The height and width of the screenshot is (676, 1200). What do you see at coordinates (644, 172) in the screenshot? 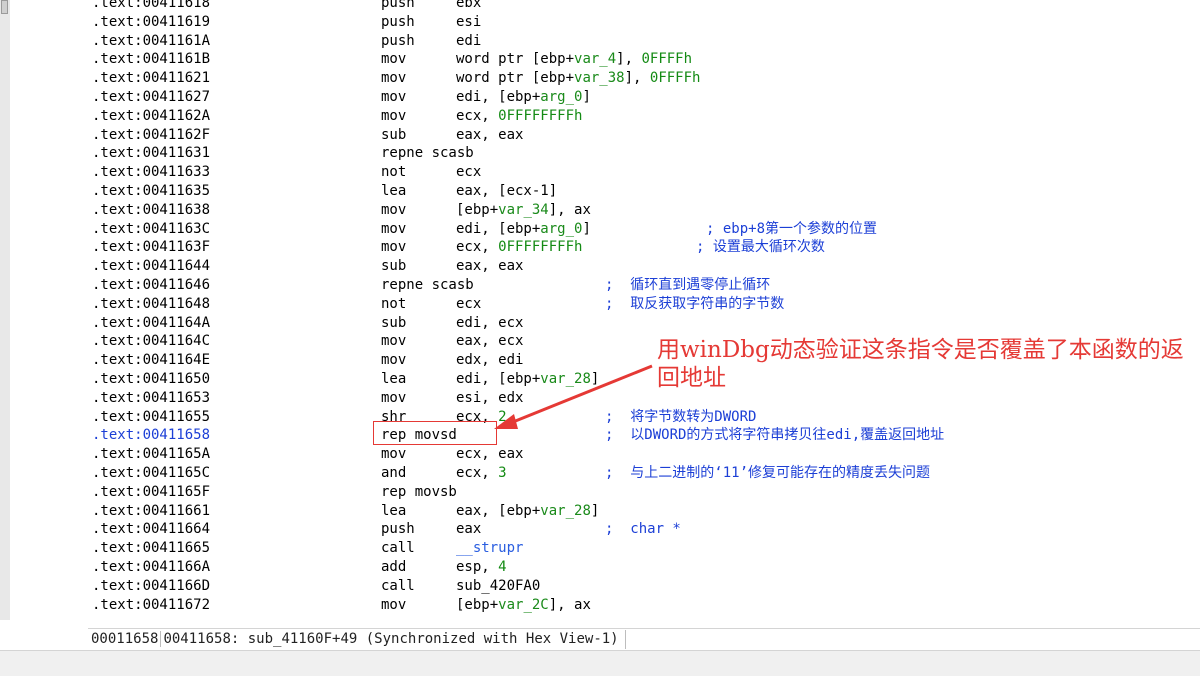
I see `code-line: •.text:00411633notecx` at bounding box center [644, 172].